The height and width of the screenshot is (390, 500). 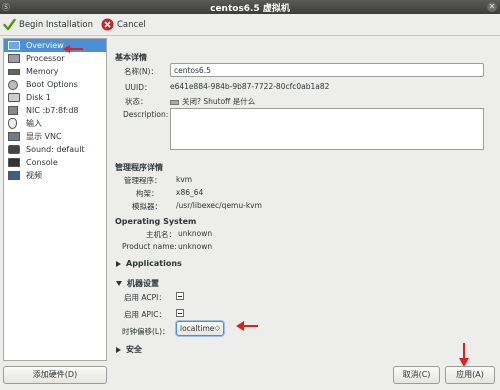 I want to click on sidebar-item-console: Console, so click(x=55, y=162).